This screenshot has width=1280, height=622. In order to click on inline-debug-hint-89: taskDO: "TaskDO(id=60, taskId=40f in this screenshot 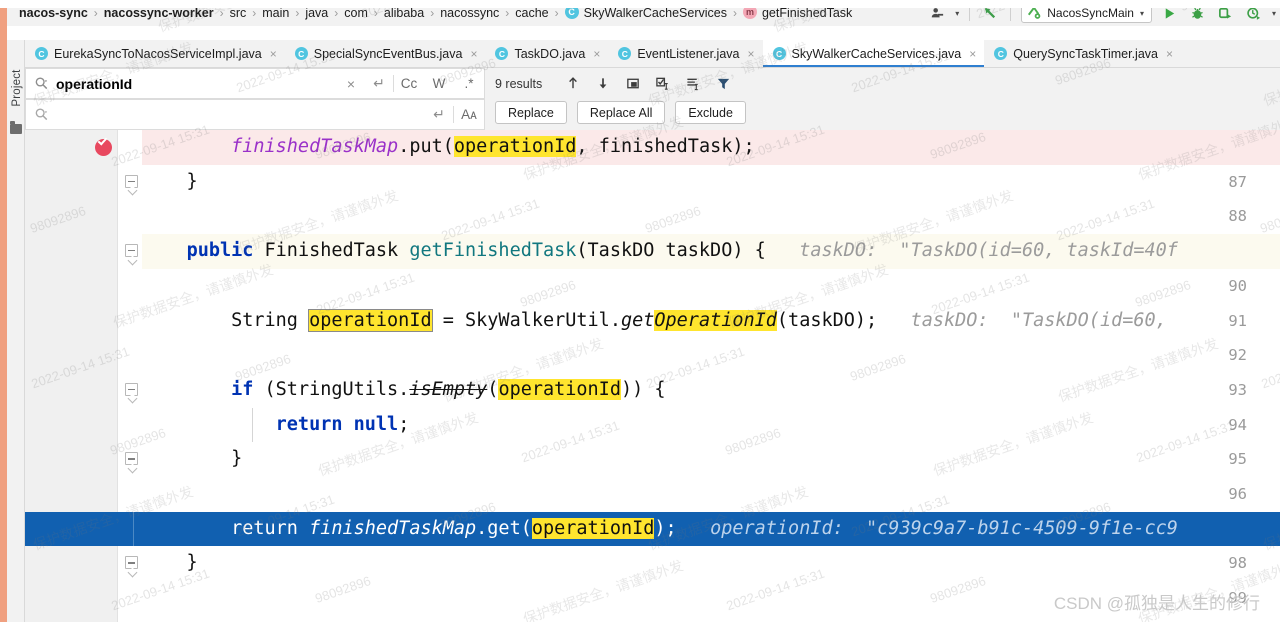, I will do `click(988, 251)`.